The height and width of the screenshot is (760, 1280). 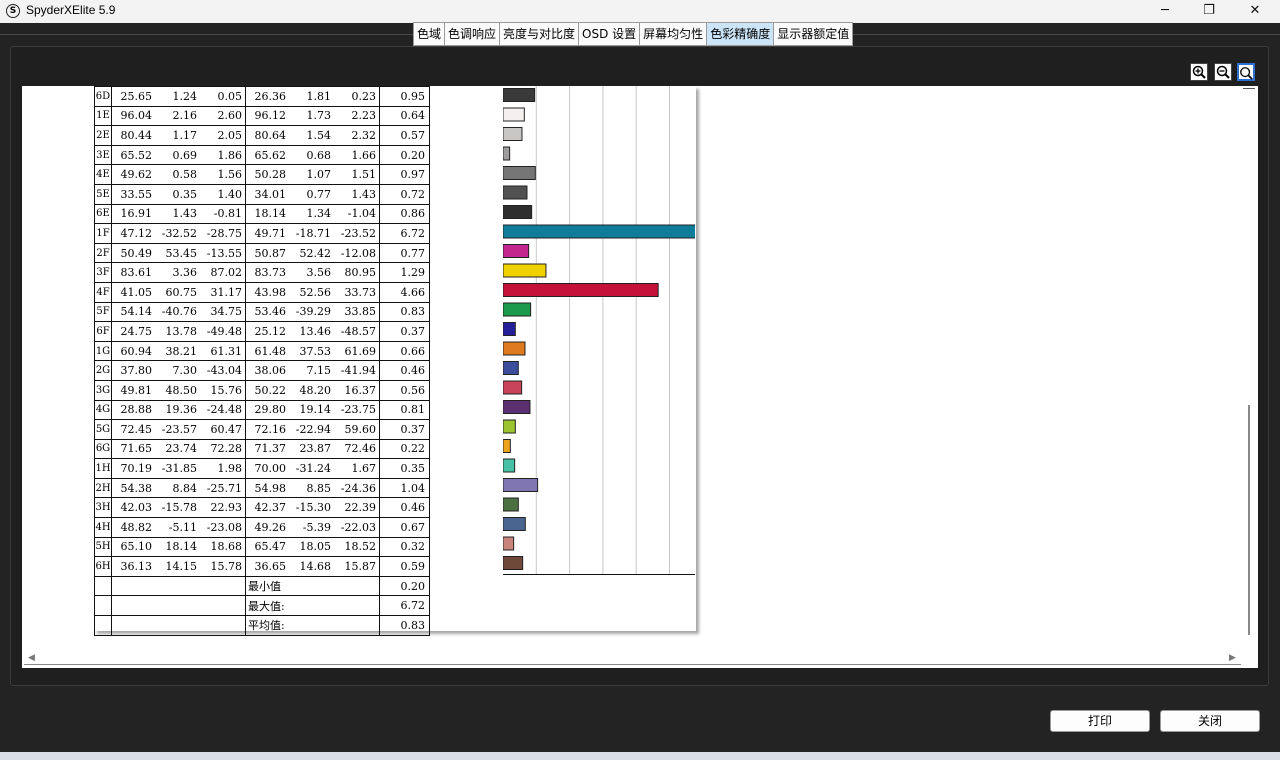 I want to click on close-window-button: ✕, so click(x=1255, y=11).